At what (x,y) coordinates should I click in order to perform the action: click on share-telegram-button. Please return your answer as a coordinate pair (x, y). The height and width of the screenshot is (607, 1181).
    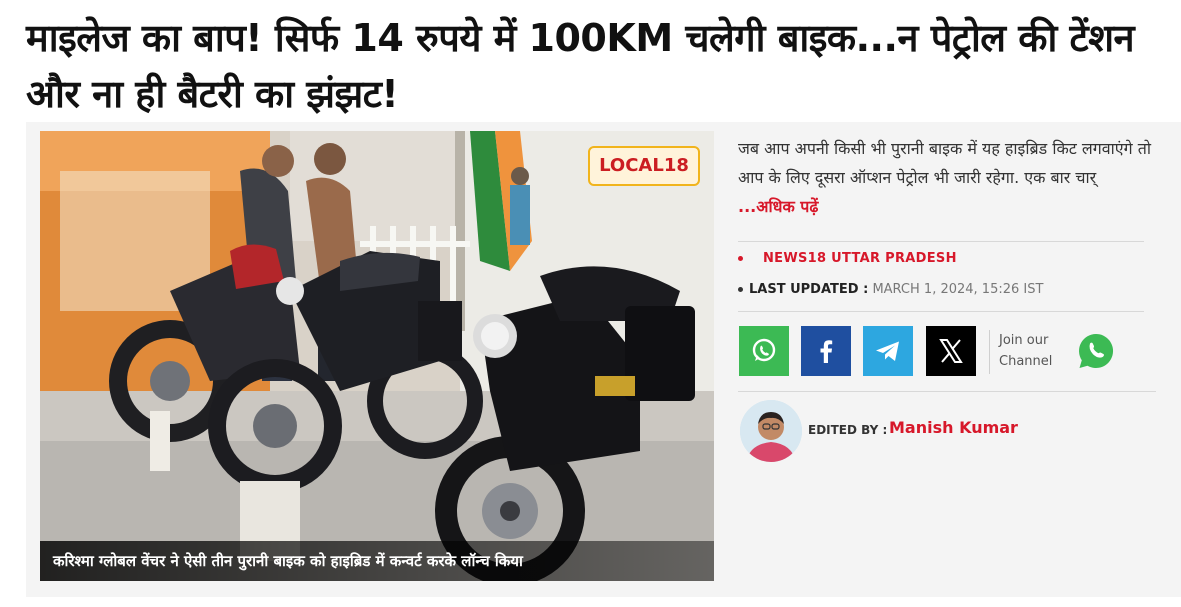
    Looking at the image, I should click on (888, 351).